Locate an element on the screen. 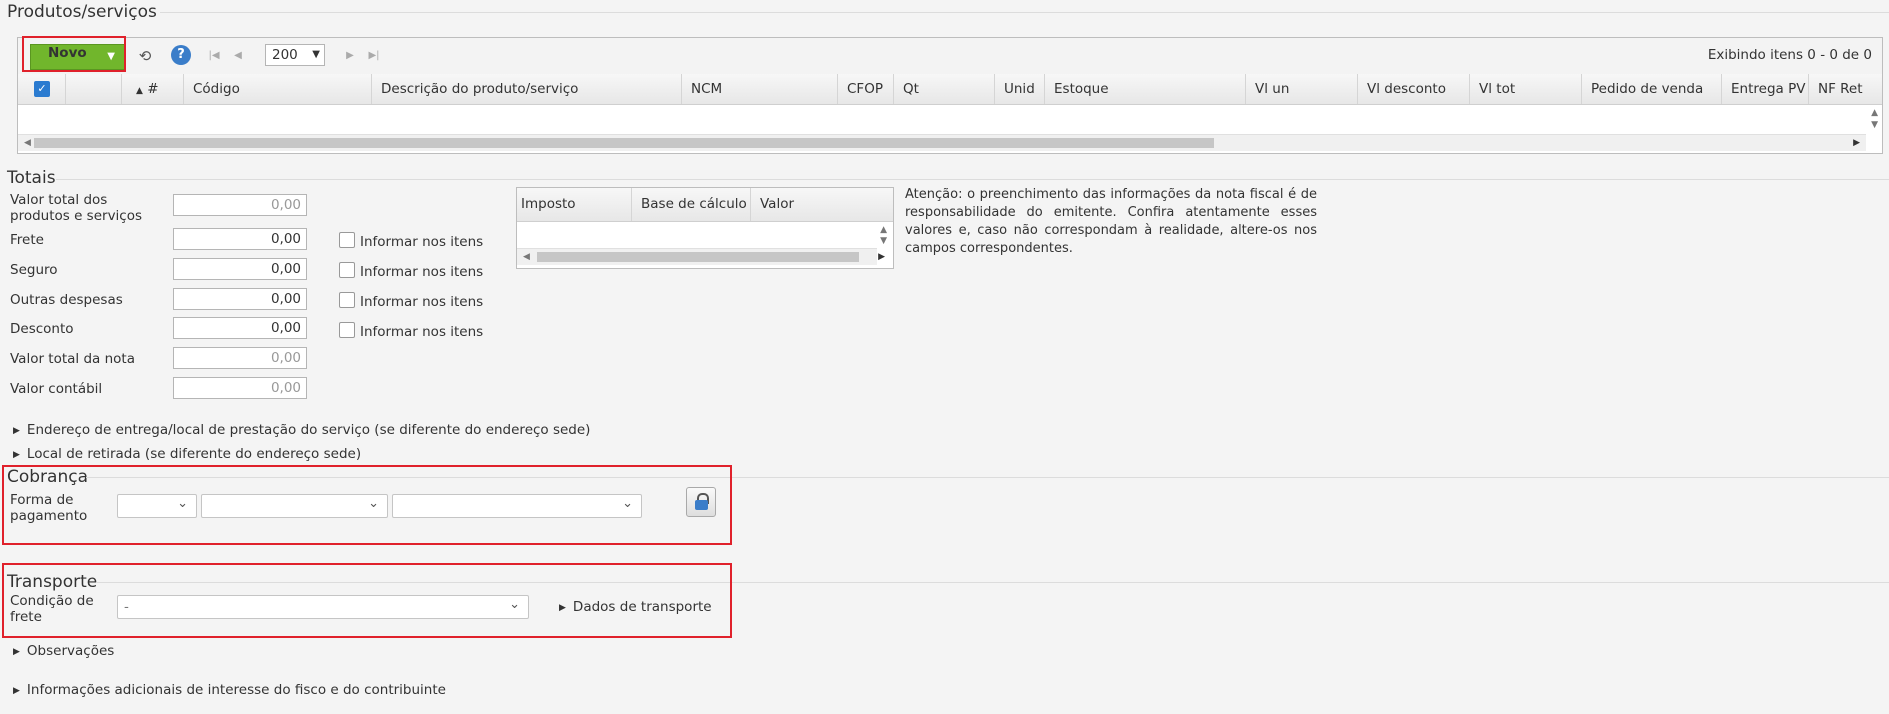 This screenshot has height=714, width=1889. col-vl-tot: Vl tot is located at coordinates (1526, 89).